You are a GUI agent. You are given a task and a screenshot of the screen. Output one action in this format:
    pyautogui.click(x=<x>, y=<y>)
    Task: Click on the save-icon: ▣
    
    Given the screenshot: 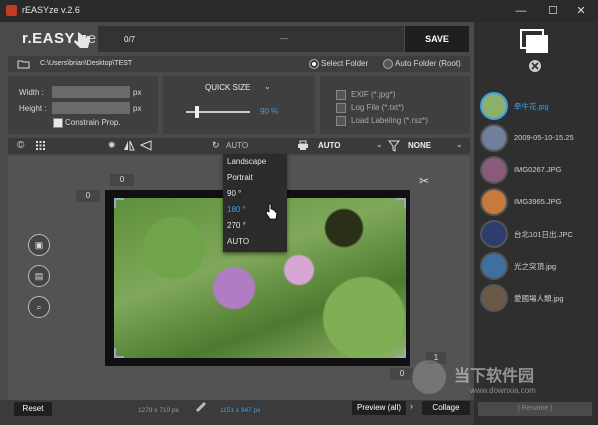 What is the action you would take?
    pyautogui.click(x=39, y=245)
    